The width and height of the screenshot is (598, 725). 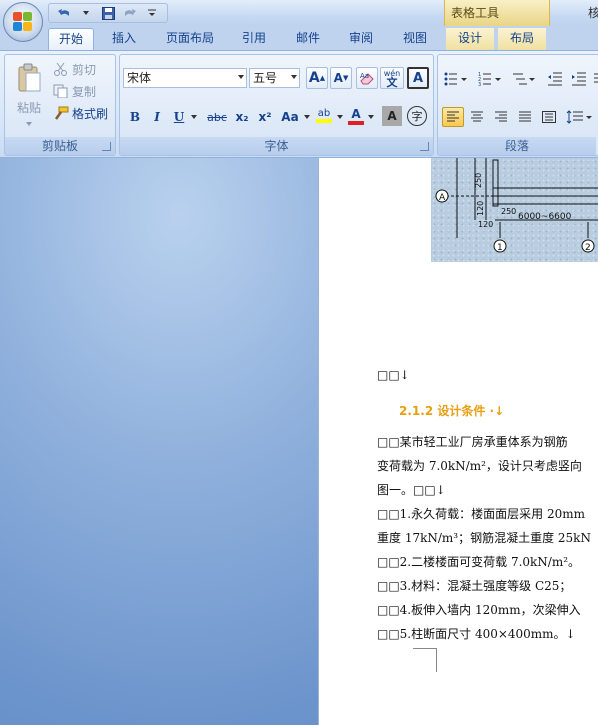 What do you see at coordinates (480, 208) in the screenshot?
I see `dim-120-vertical: 120` at bounding box center [480, 208].